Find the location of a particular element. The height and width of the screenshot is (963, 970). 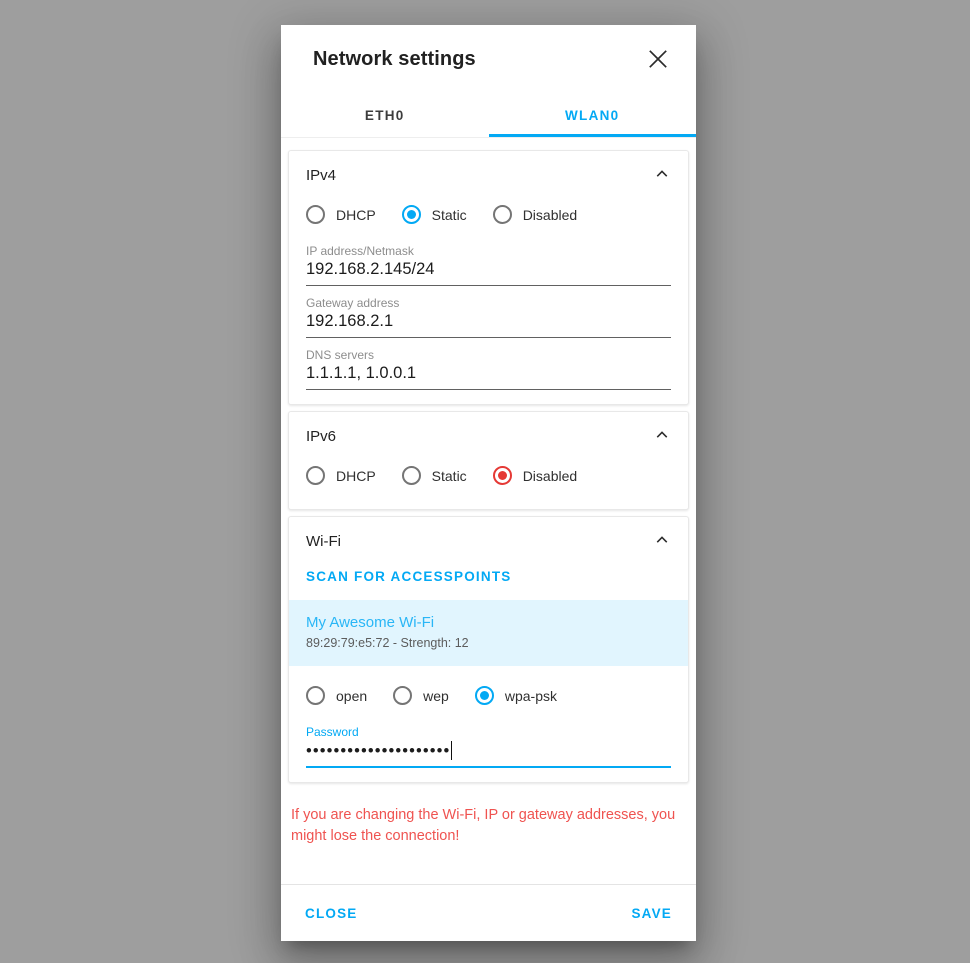

save-button: SAVE is located at coordinates (651, 913).